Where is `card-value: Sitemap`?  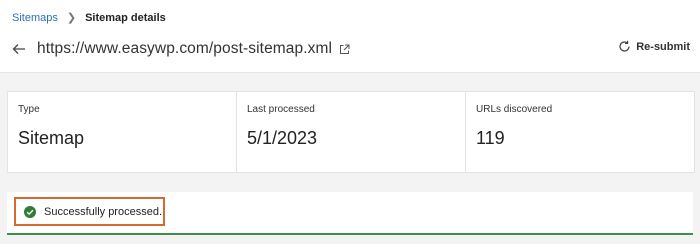
card-value: Sitemap is located at coordinates (51, 138).